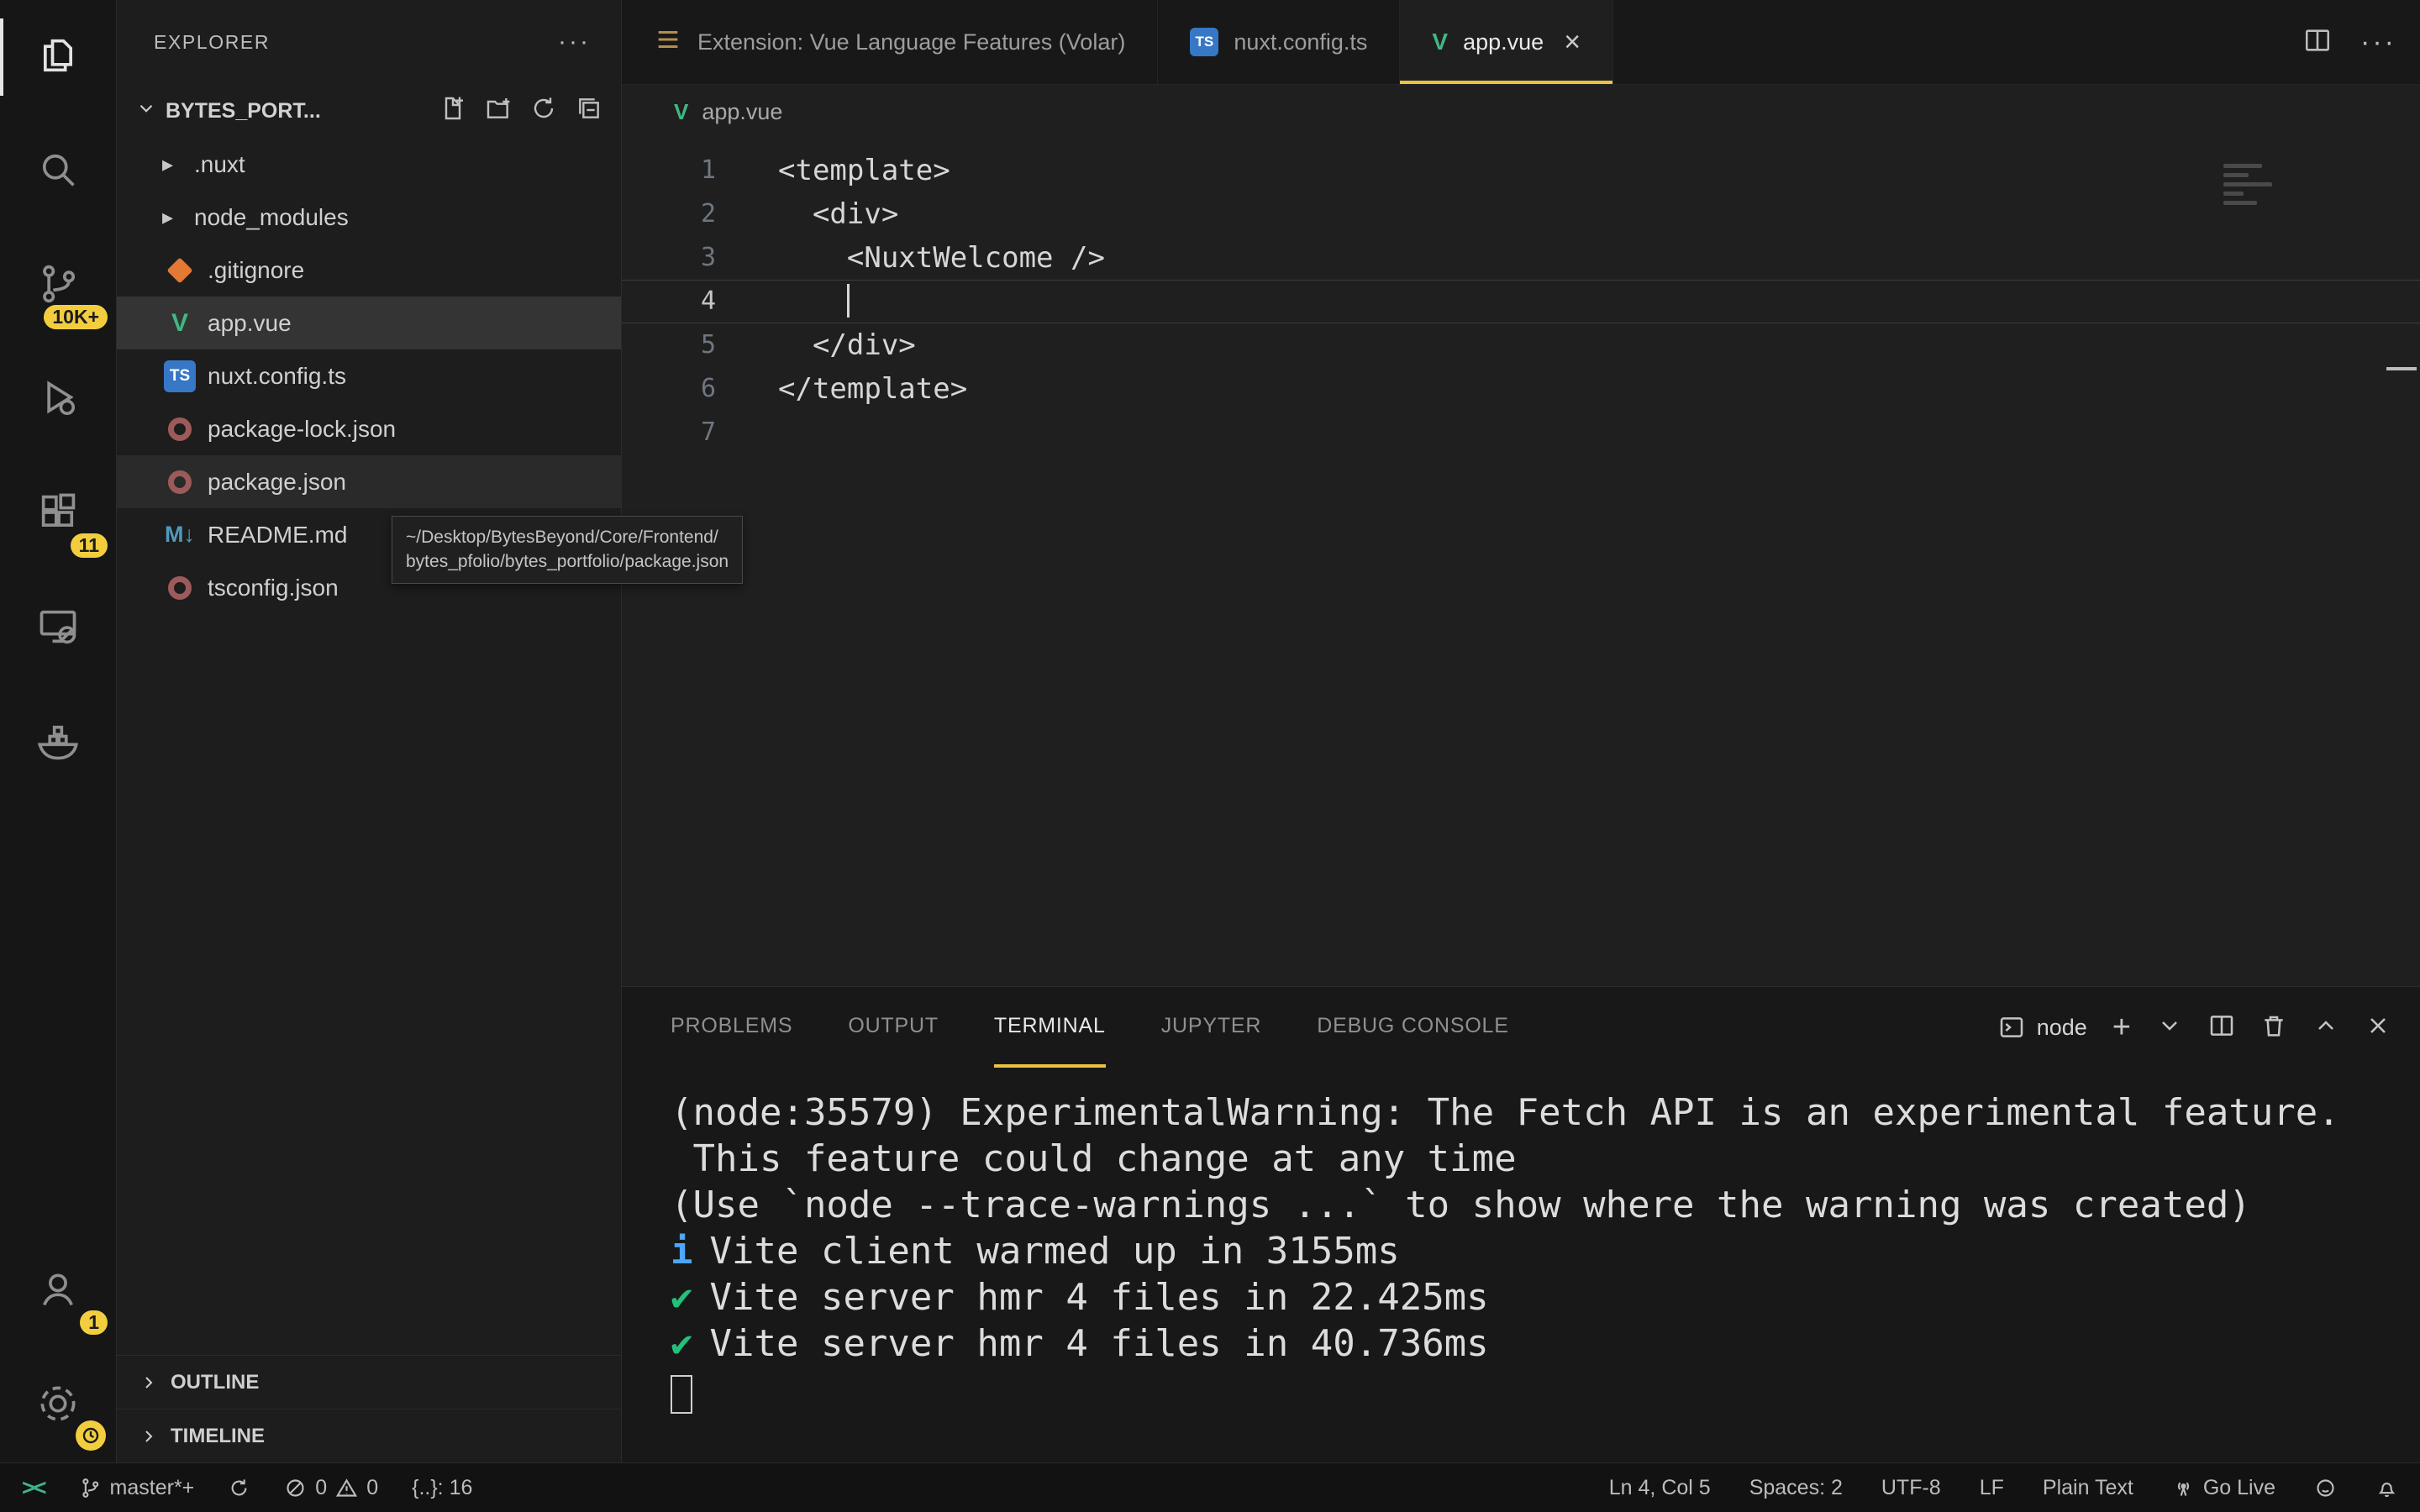 This screenshot has width=2420, height=1512. I want to click on tree-item-gitignore: .gitignore, so click(369, 270).